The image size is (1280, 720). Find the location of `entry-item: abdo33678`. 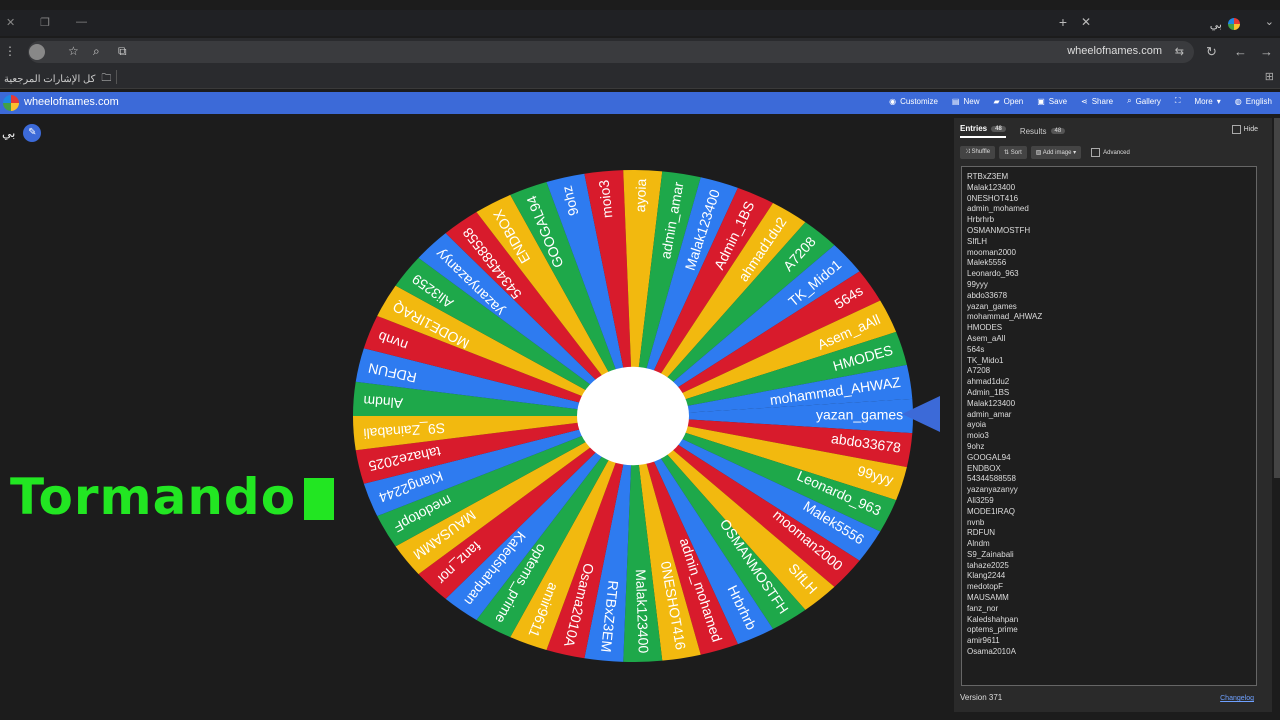

entry-item: abdo33678 is located at coordinates (987, 295).